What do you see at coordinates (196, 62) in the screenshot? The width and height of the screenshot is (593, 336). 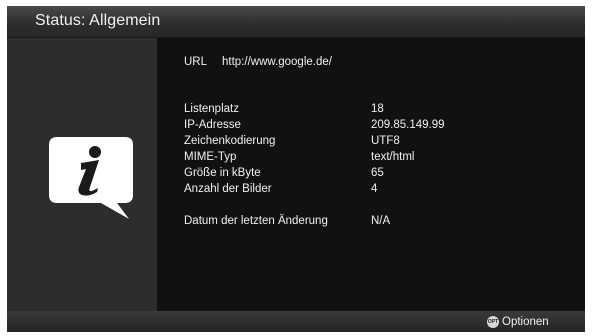 I see `url-label: URL` at bounding box center [196, 62].